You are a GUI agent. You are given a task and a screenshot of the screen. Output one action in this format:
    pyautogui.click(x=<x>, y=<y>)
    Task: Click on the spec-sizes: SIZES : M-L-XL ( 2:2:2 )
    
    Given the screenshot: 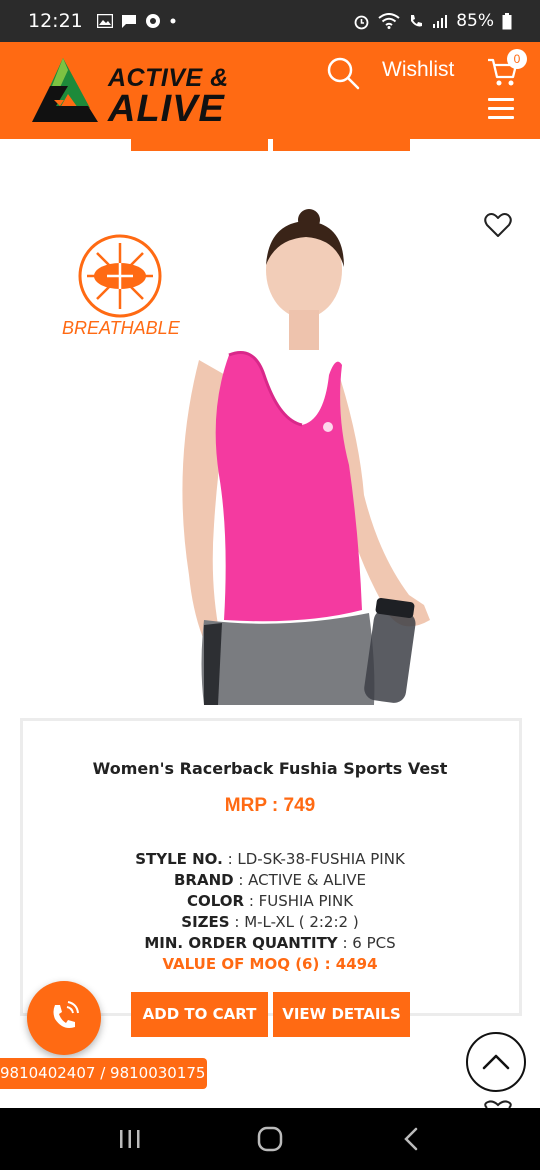 What is the action you would take?
    pyautogui.click(x=270, y=922)
    